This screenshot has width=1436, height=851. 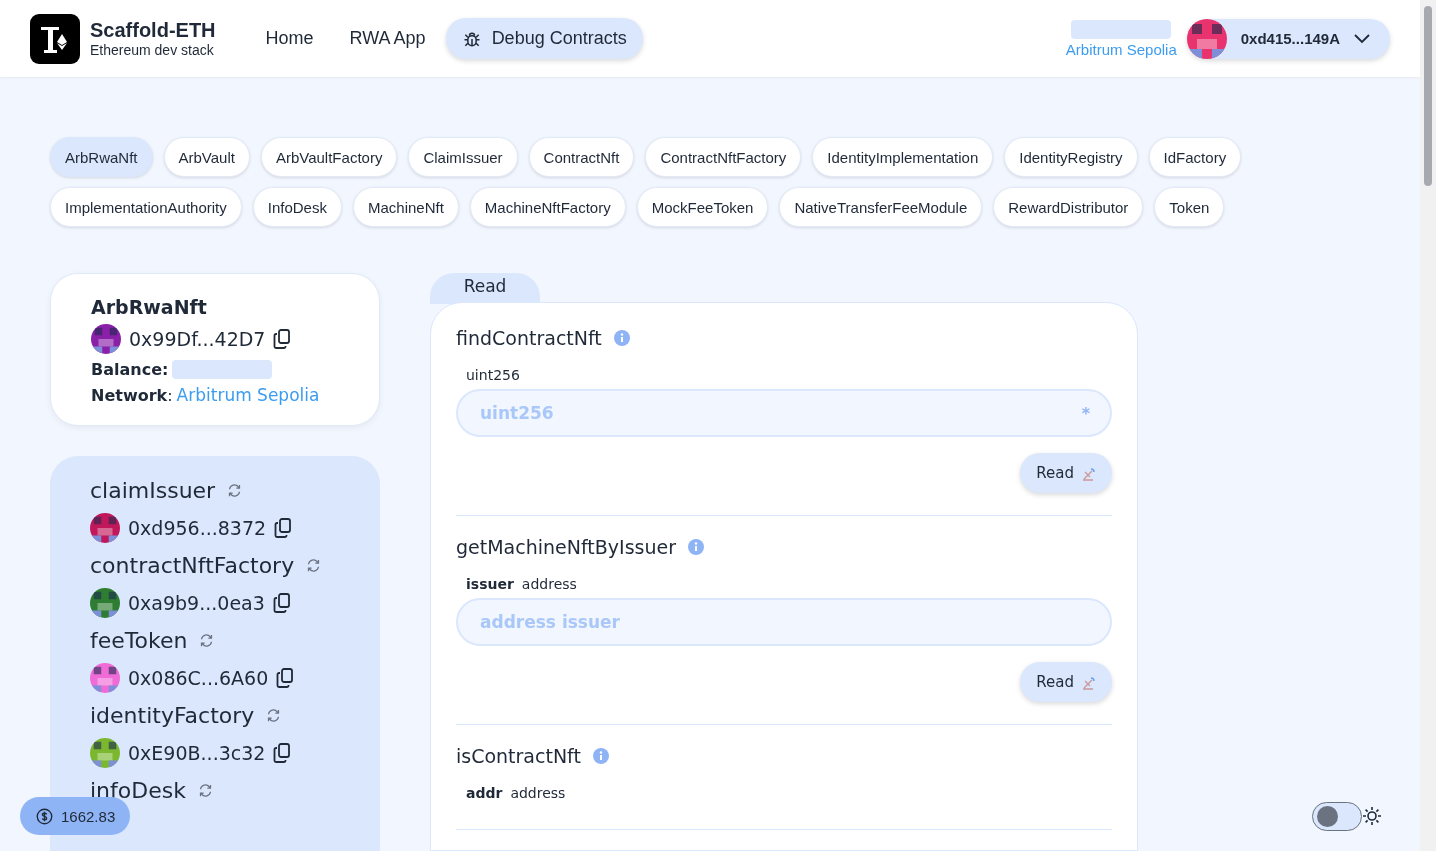 I want to click on balance-label: Balance:, so click(x=130, y=369).